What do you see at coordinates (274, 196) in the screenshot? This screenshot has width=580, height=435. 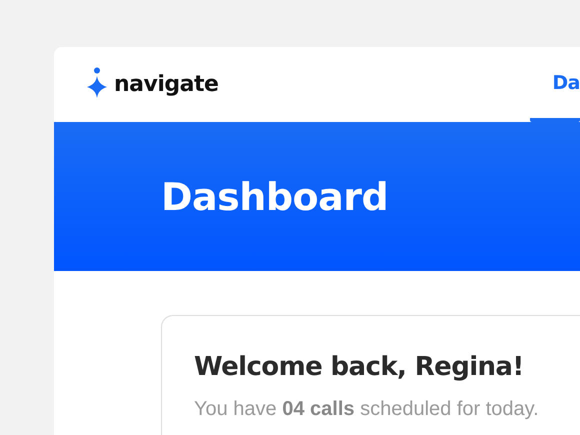 I see `page-title: Dashboard` at bounding box center [274, 196].